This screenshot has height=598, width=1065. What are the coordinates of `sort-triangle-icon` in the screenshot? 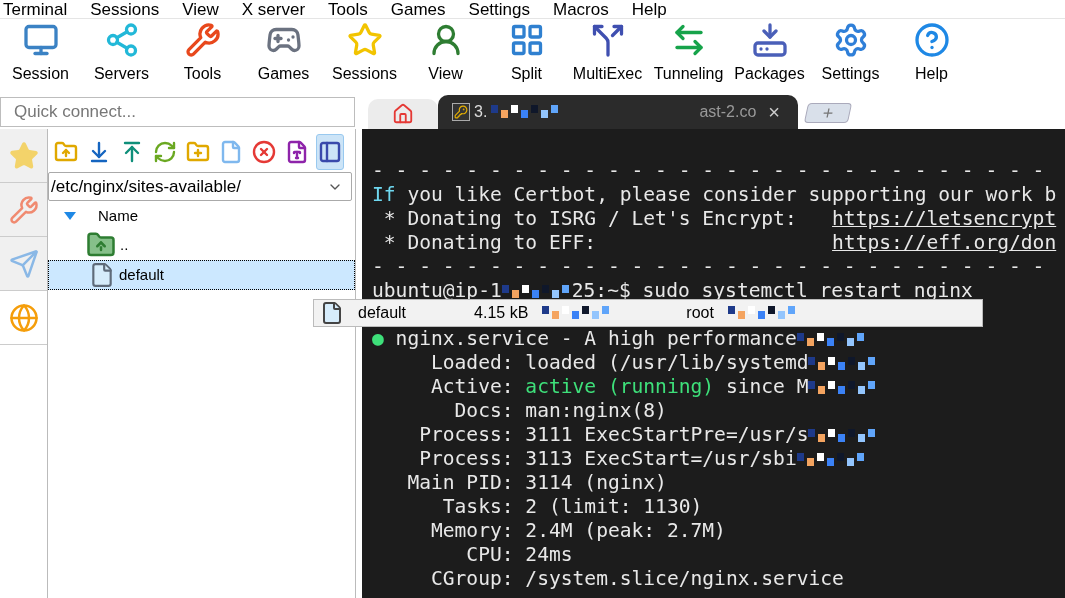 It's located at (70, 216).